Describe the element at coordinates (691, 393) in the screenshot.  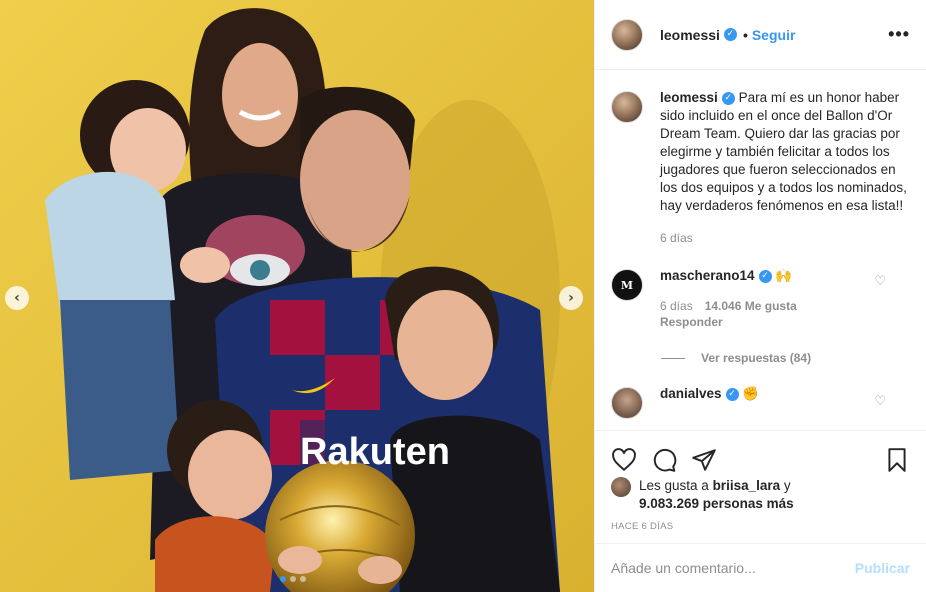
I see `commenter-username: danialves` at that location.